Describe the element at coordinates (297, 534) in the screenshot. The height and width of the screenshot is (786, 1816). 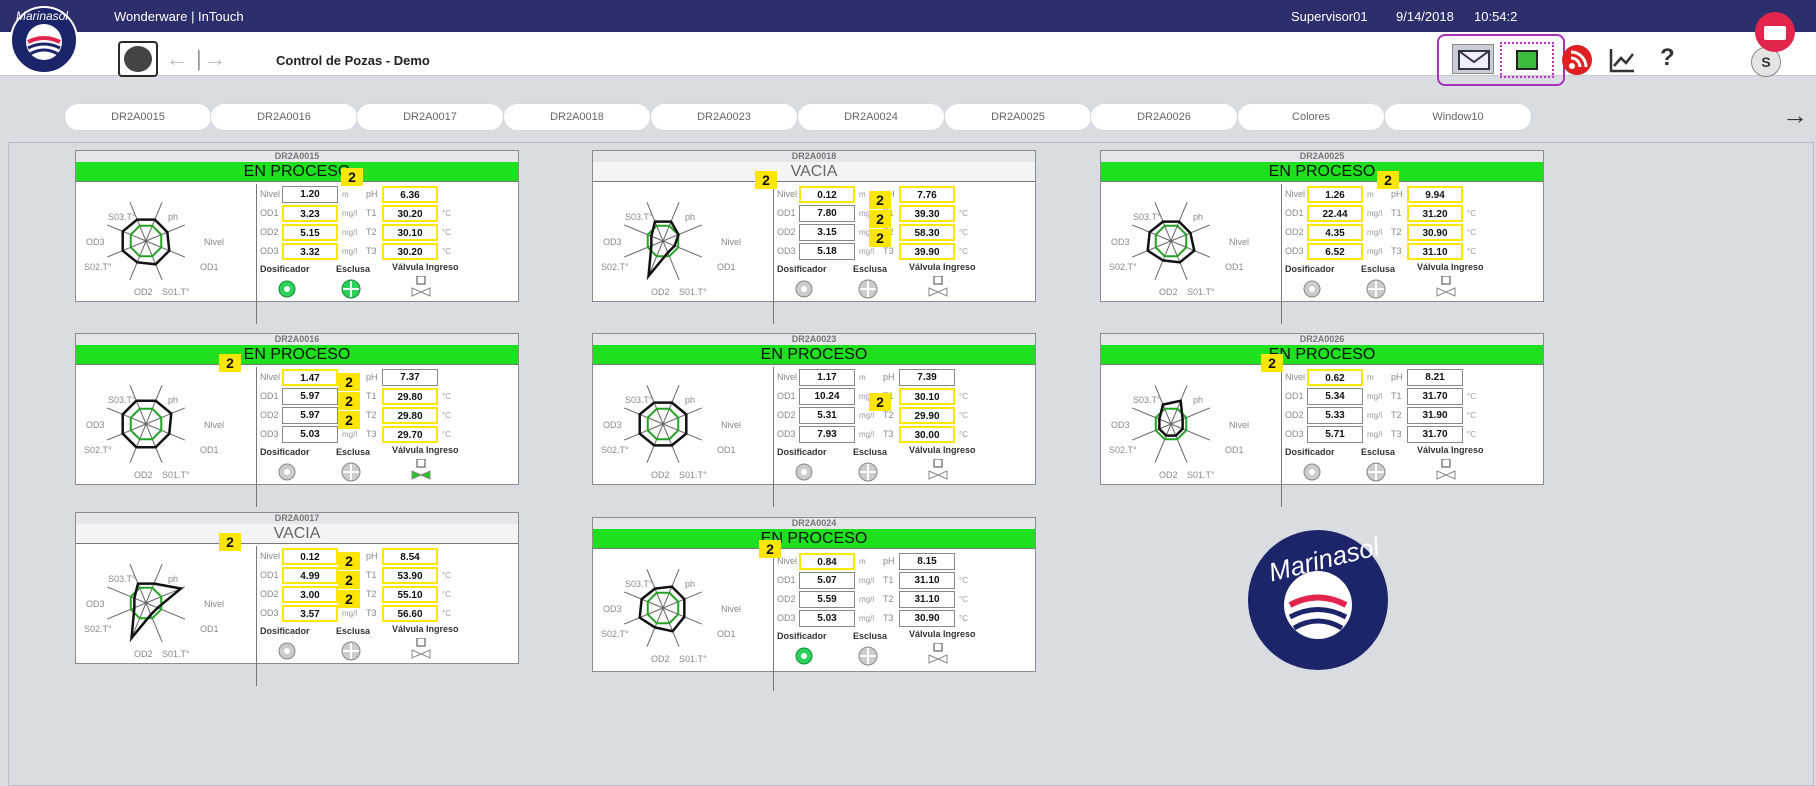
I see `pool-status: VACIA` at that location.